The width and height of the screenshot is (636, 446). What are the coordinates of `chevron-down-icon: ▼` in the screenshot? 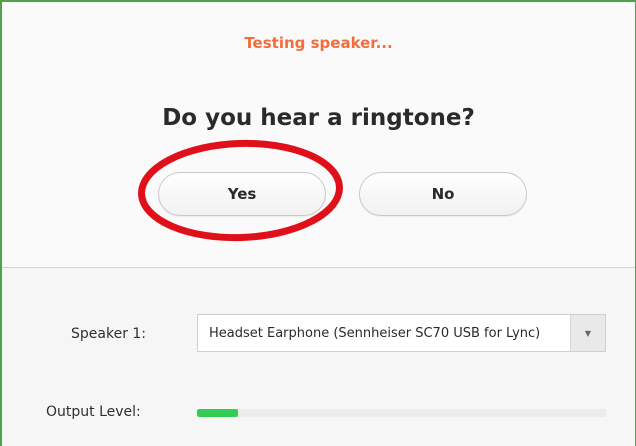 It's located at (587, 333).